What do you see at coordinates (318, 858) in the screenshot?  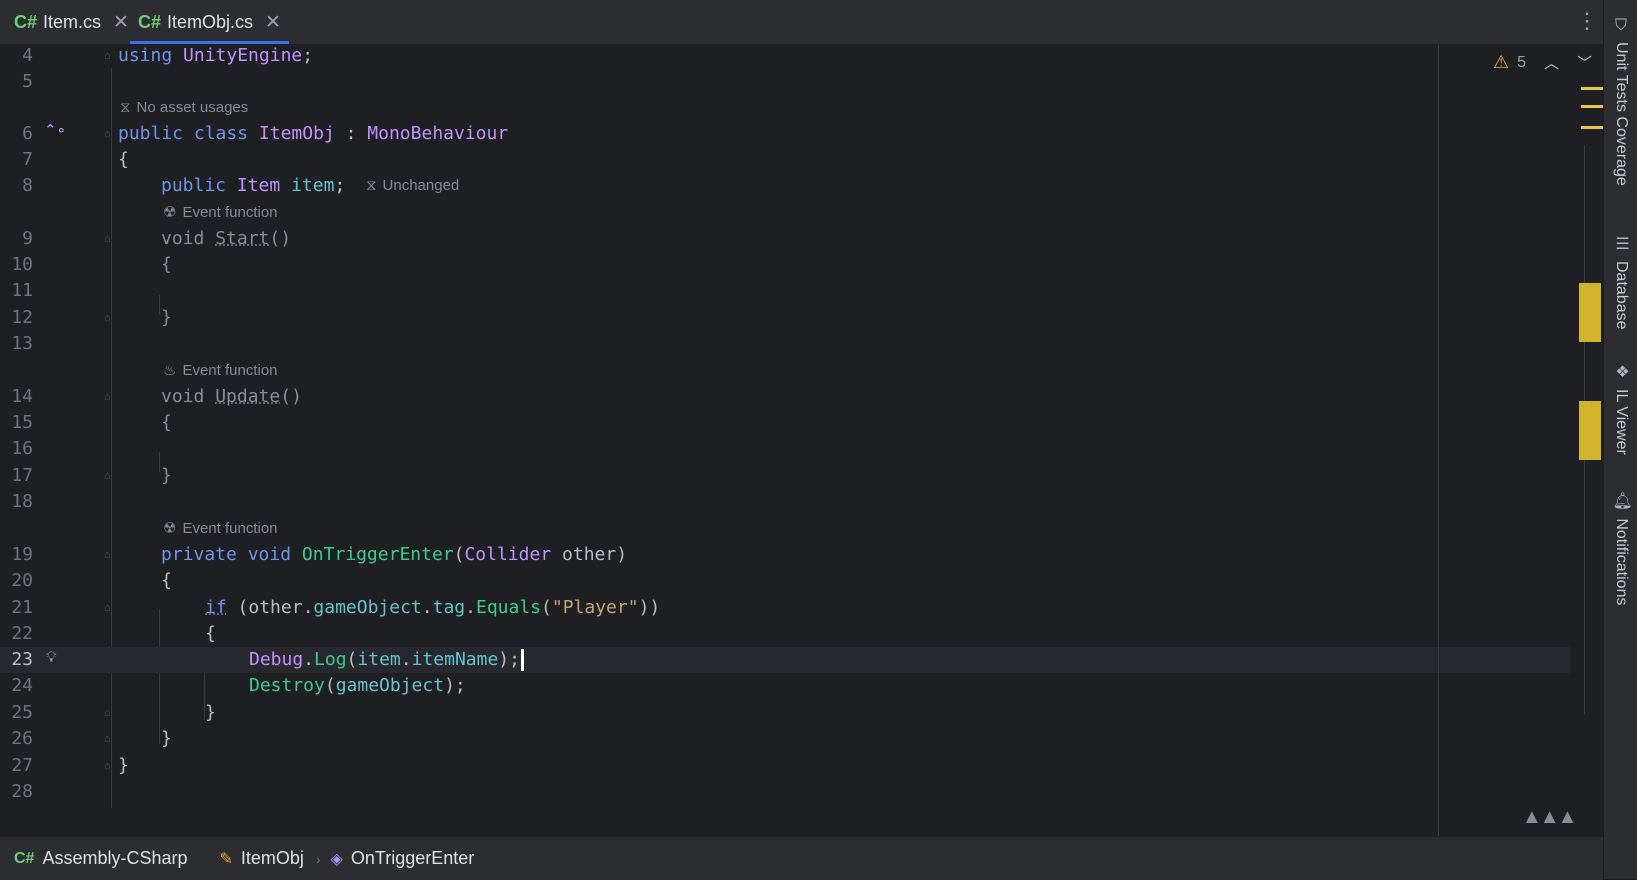 I see `chevron-right-icon: ›` at bounding box center [318, 858].